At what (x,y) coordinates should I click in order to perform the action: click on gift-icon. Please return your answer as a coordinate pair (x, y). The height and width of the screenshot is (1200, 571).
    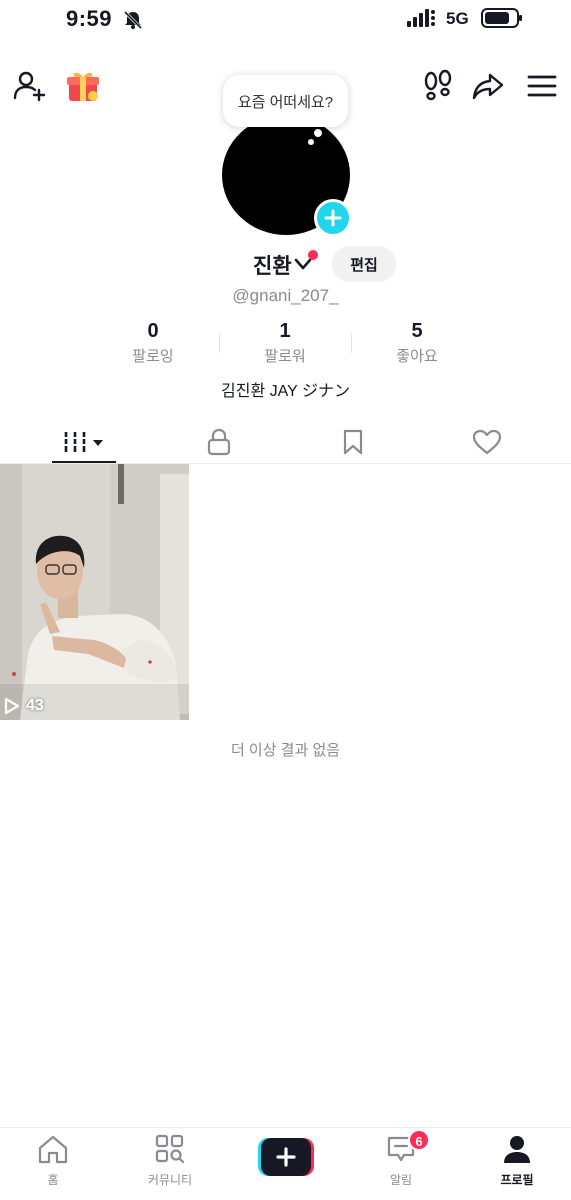
    Looking at the image, I should click on (83, 86).